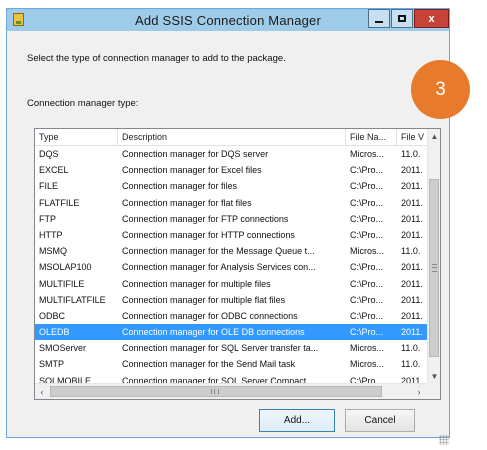 The height and width of the screenshot is (450, 487). Describe the element at coordinates (59, 202) in the screenshot. I see `row-type-cell: FLATFILE` at that location.